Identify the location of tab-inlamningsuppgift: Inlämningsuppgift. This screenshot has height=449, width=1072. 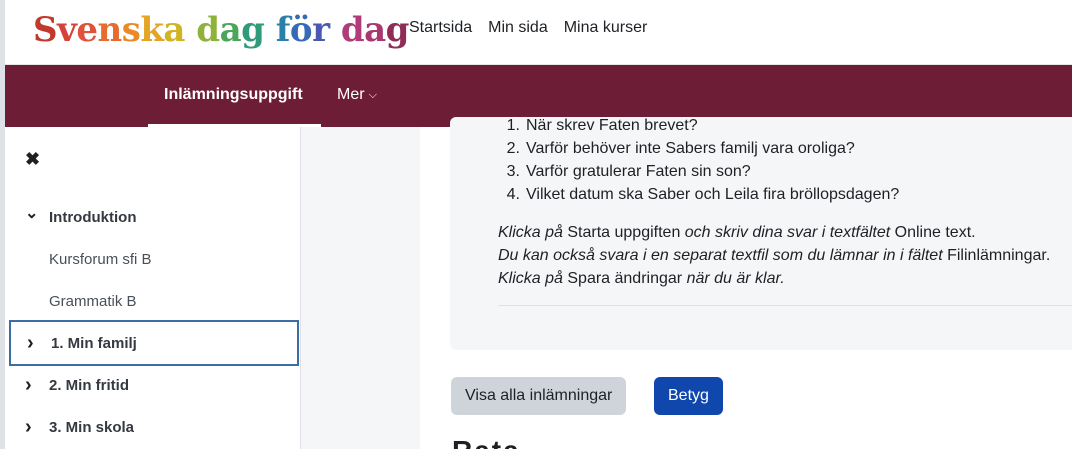
(234, 96).